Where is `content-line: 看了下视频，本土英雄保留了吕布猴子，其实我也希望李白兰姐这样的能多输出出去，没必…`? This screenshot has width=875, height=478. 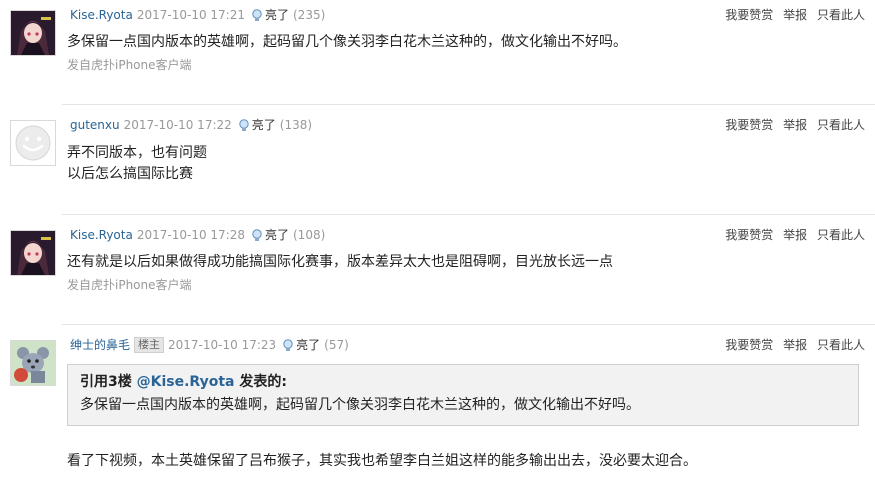
content-line: 看了下视频，本土英雄保留了吕布猴子，其实我也希望李白兰姐这样的能多输出出去，没必… is located at coordinates (382, 461).